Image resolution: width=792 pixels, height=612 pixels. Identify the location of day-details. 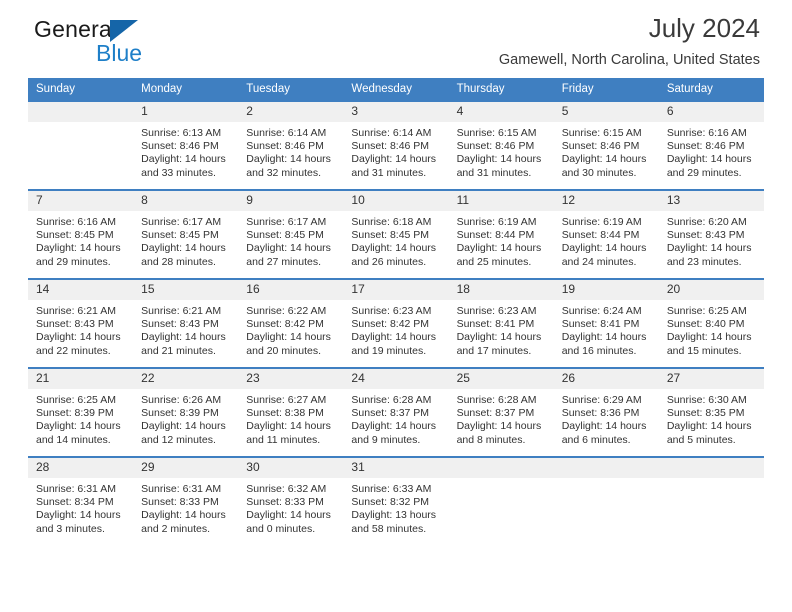
(80, 124).